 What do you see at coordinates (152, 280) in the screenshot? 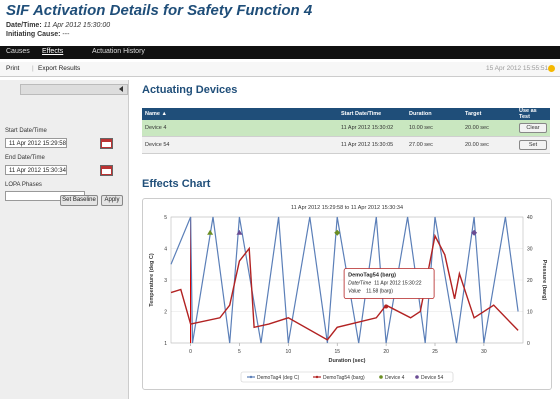
I see `y-left-axis-label: Temperature (deg C)` at bounding box center [152, 280].